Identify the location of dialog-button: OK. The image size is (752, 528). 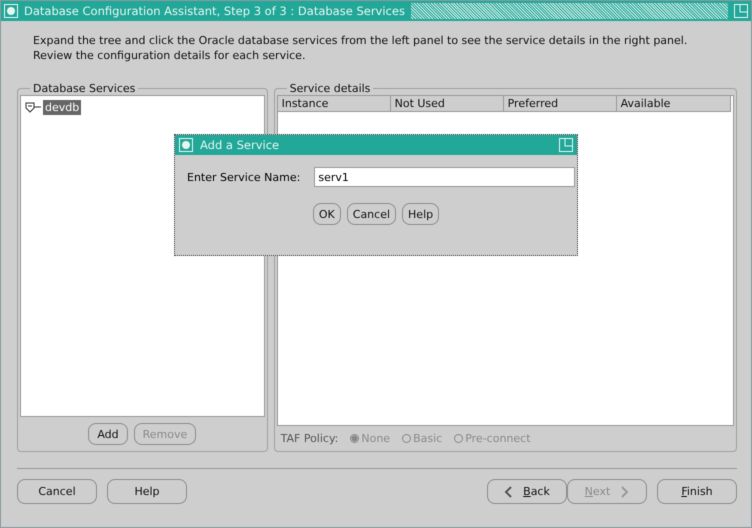
(326, 214).